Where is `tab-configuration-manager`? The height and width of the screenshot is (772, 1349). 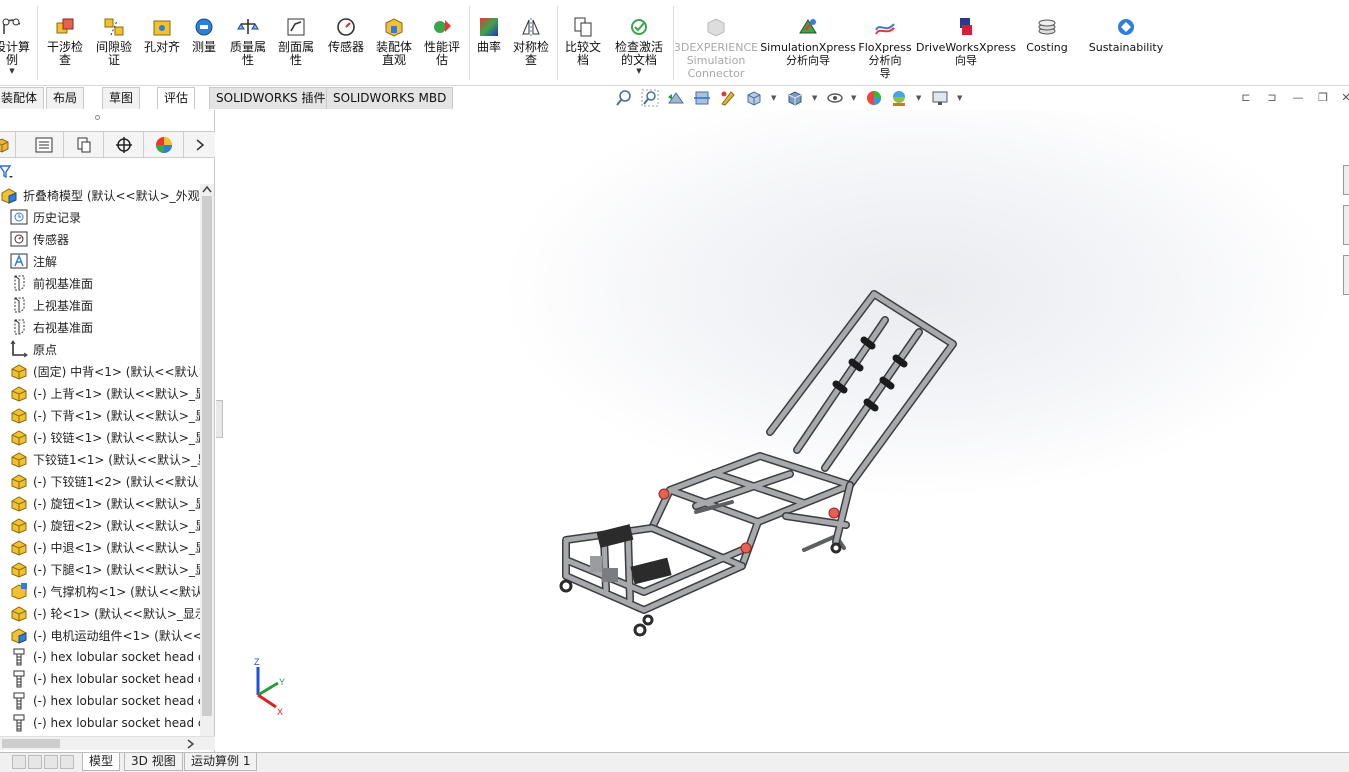
tab-configuration-manager is located at coordinates (84, 145).